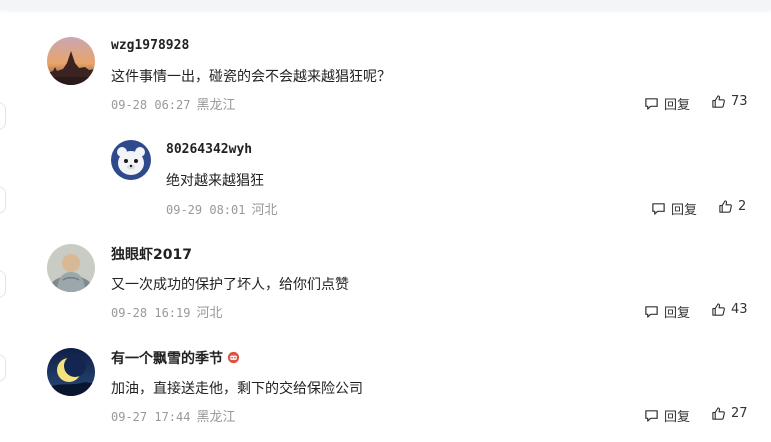 This screenshot has height=442, width=771. What do you see at coordinates (739, 413) in the screenshot?
I see `like-count: 27` at bounding box center [739, 413].